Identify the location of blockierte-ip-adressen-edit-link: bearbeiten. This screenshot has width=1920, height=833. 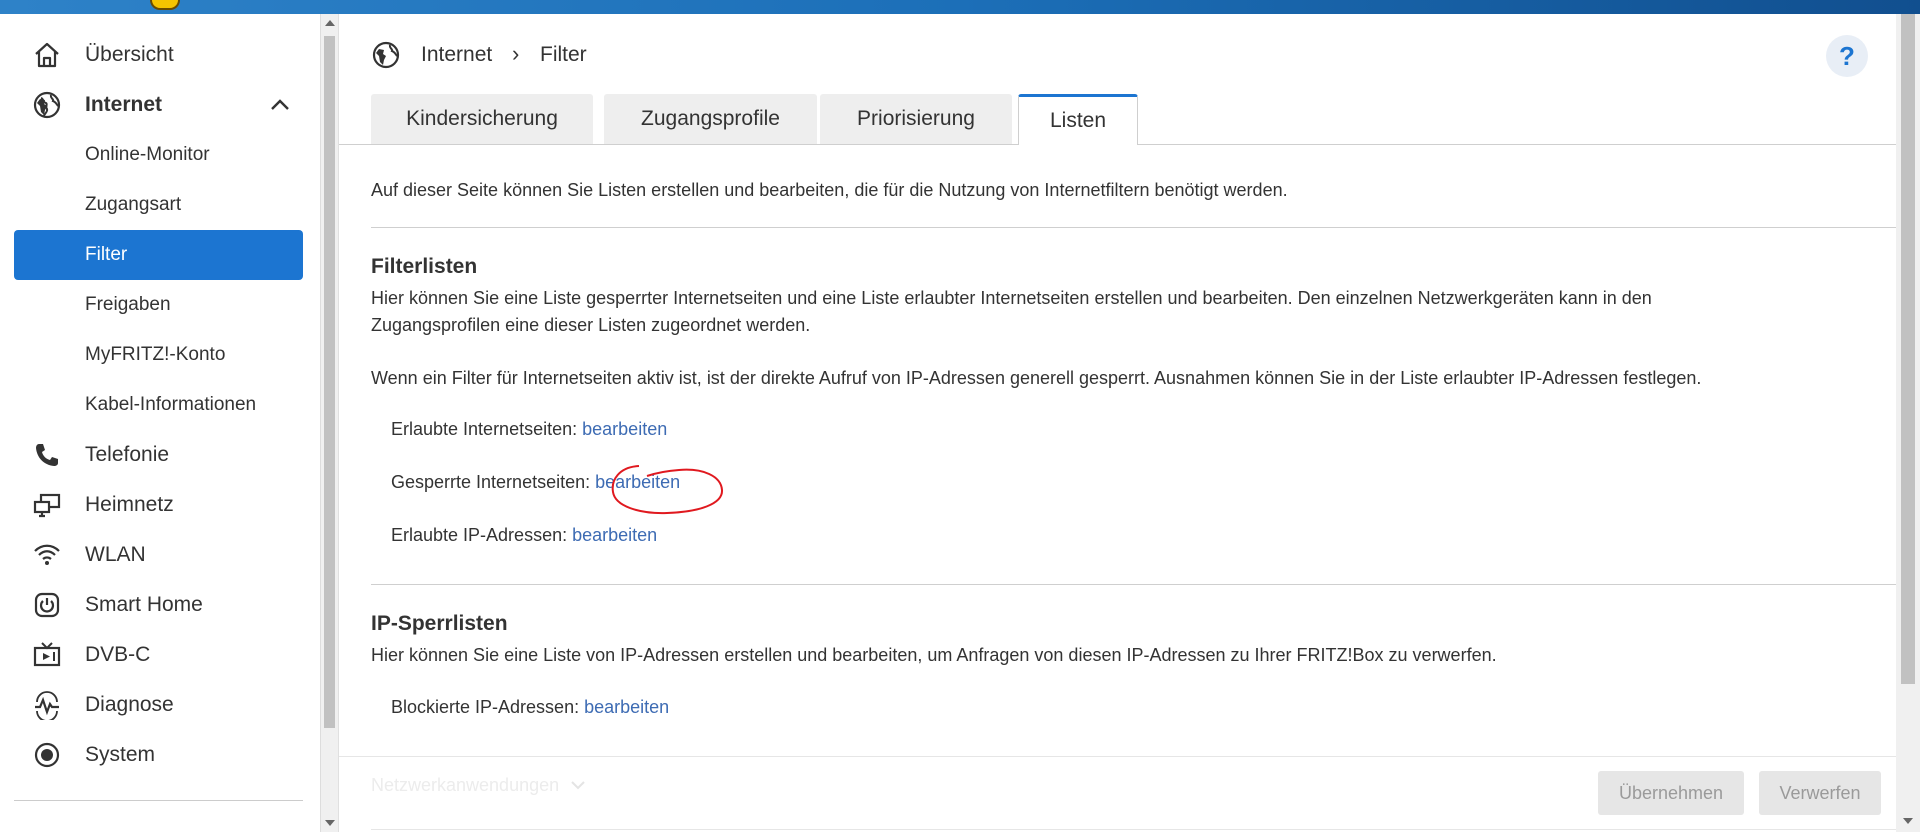
(626, 707).